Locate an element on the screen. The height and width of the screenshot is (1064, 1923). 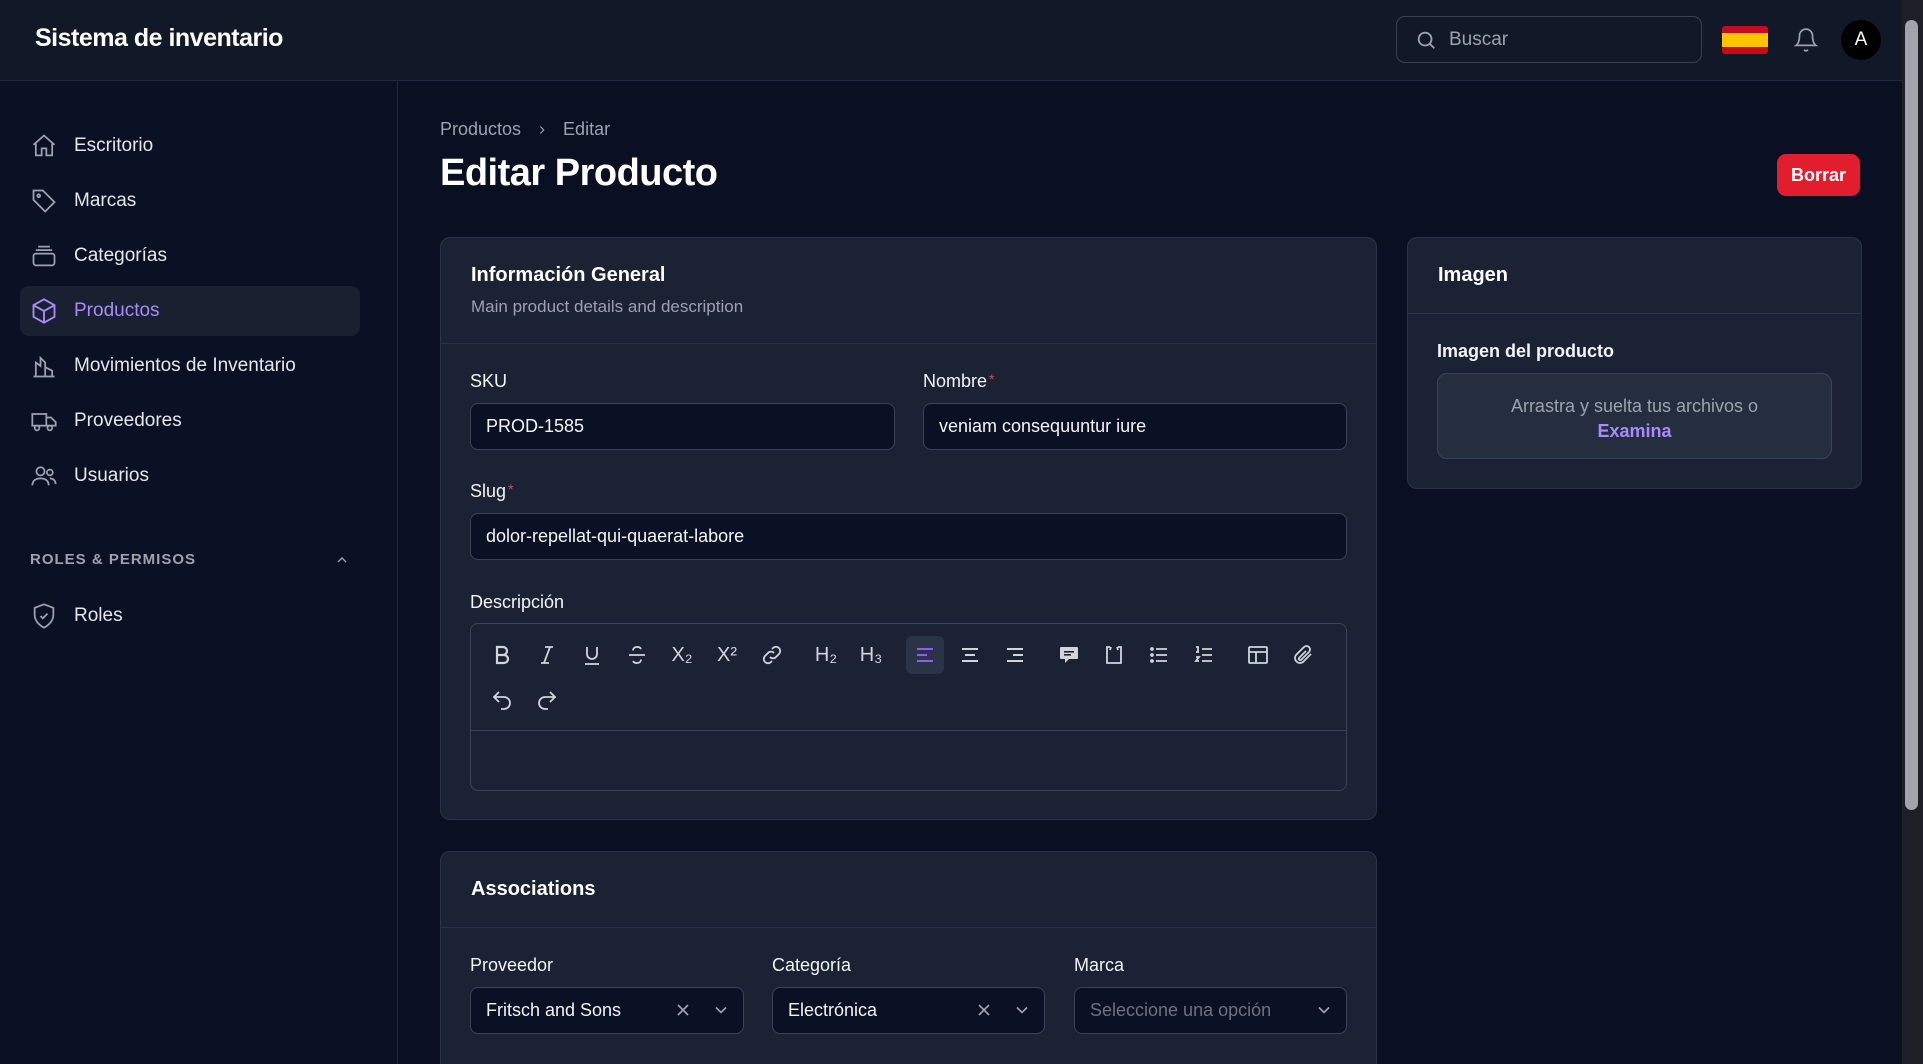
align-center-icon is located at coordinates (970, 655).